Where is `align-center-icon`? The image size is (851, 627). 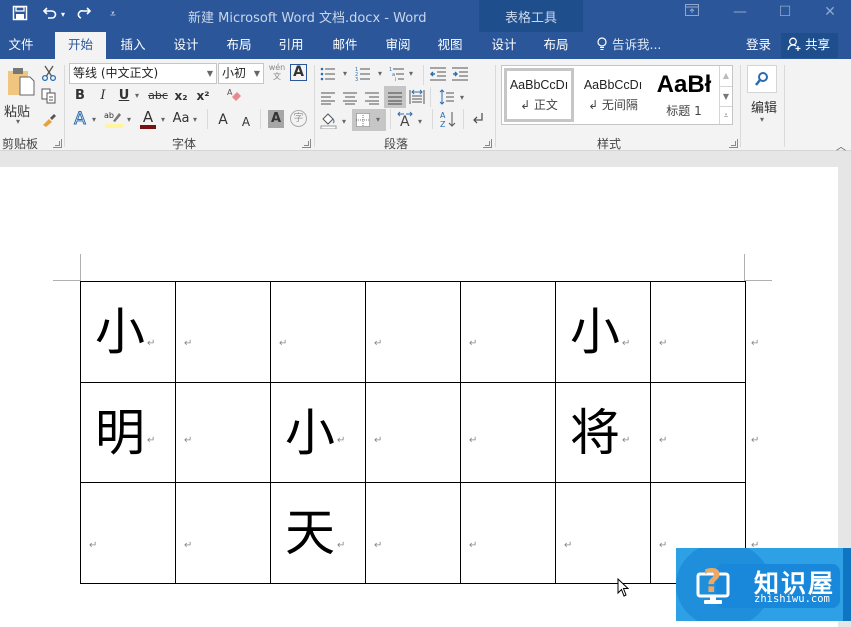
align-center-icon is located at coordinates (350, 99).